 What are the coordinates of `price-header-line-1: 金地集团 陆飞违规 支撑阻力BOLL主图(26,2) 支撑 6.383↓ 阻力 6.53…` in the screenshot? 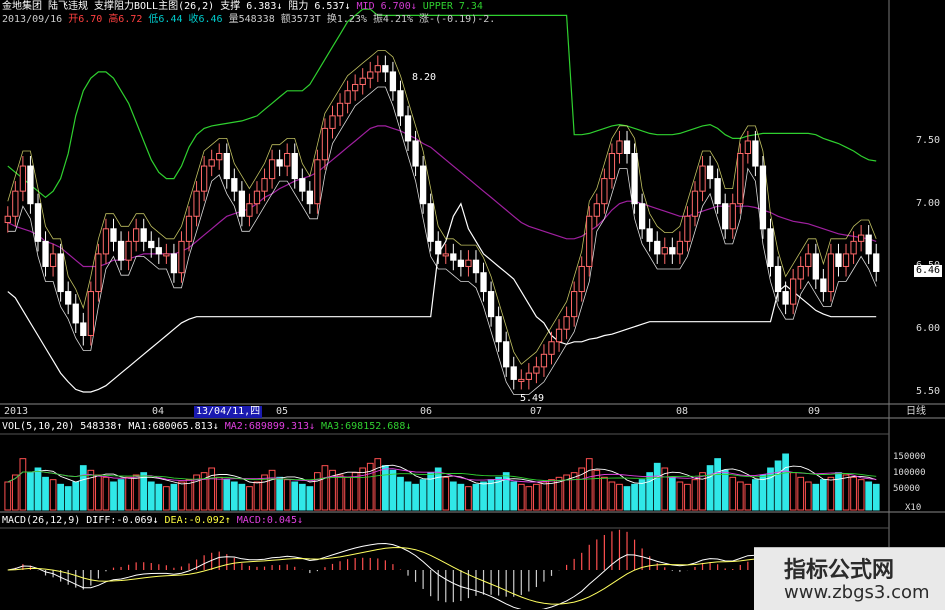 It's located at (245, 7).